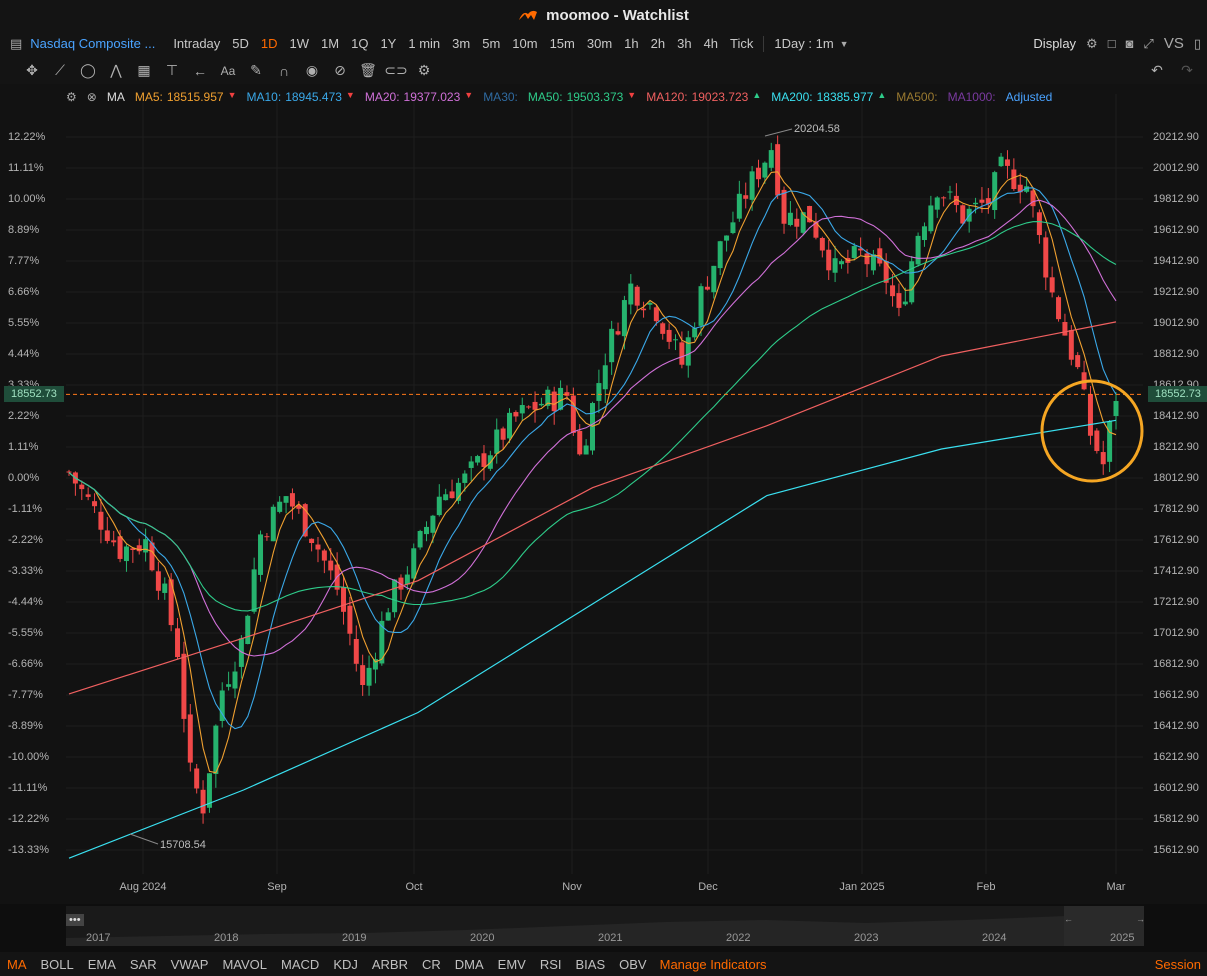 The image size is (1207, 976). I want to click on layout-icon: ▤, so click(16, 44).